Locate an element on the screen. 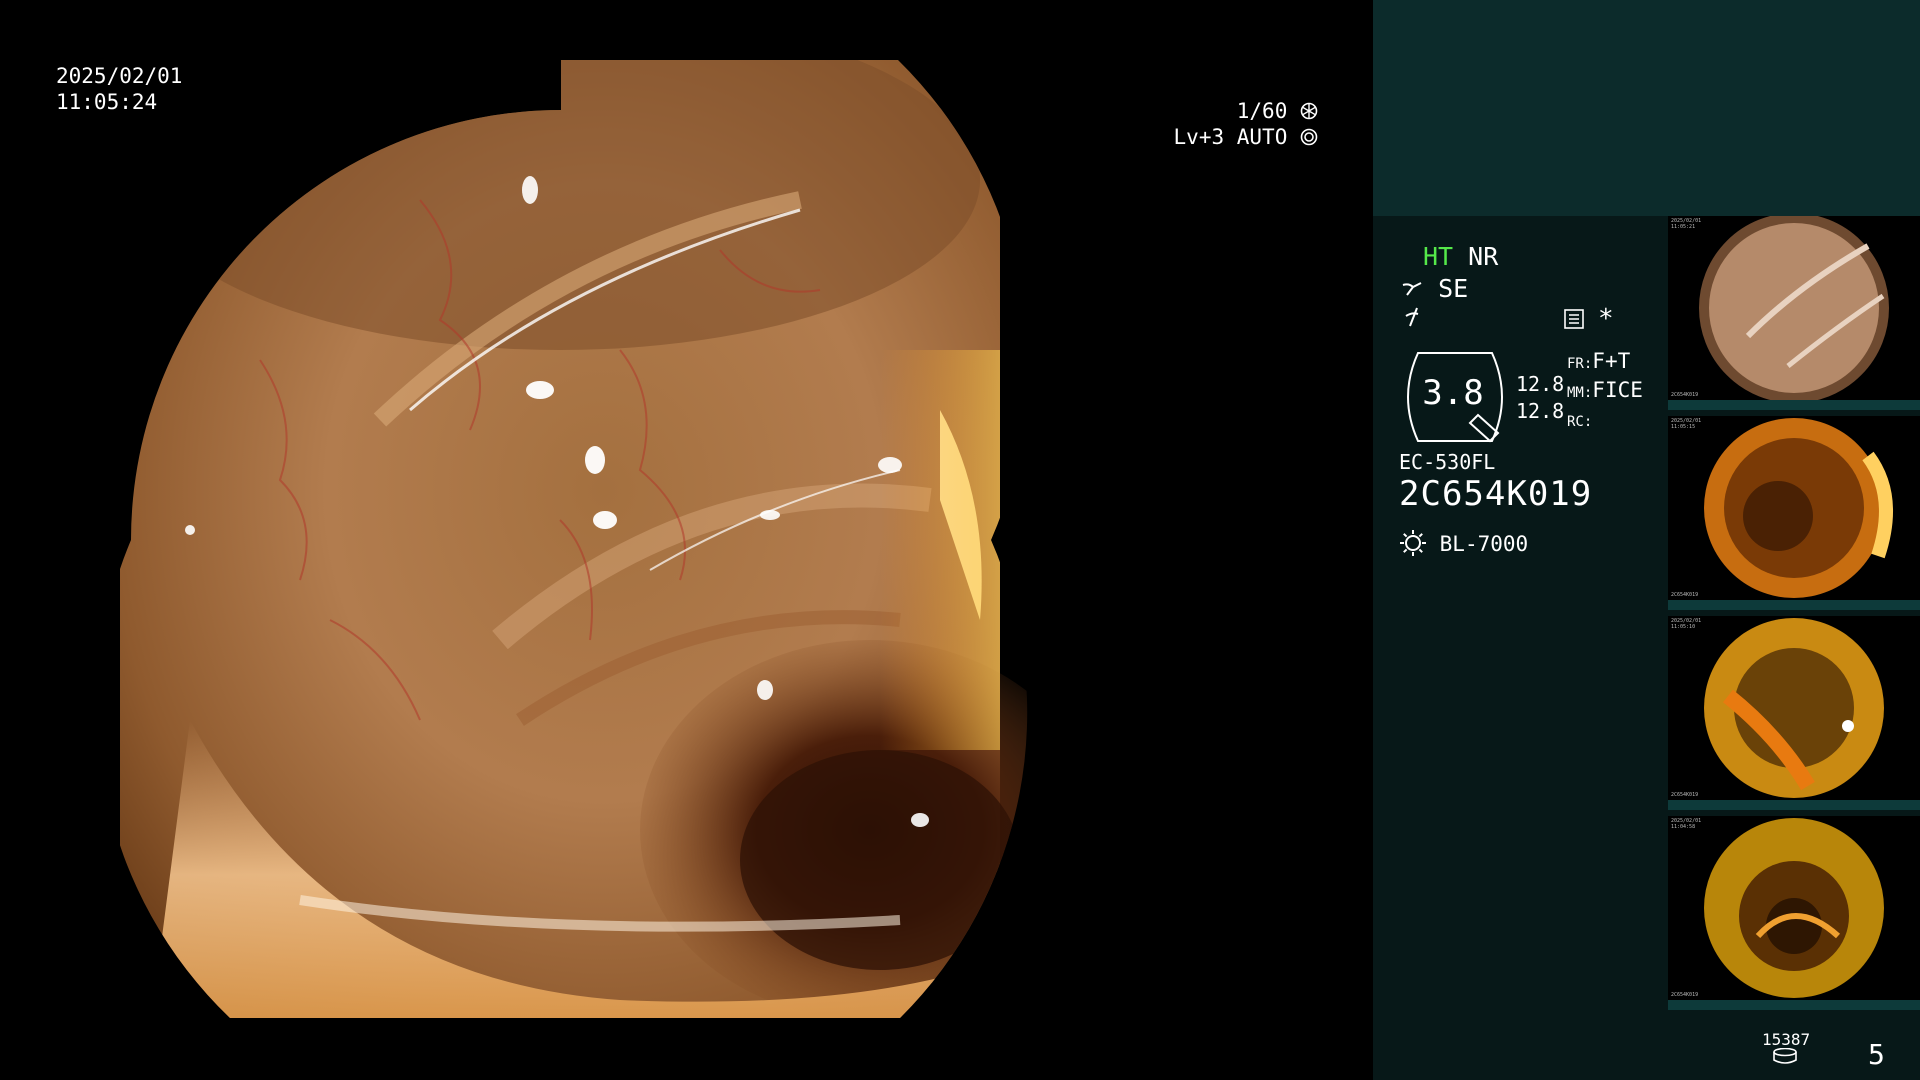 Image resolution: width=1920 pixels, height=1080 pixels. thumbnail-2: 2025/02/01 11:05:15 2C654K019 3 is located at coordinates (1794, 513).